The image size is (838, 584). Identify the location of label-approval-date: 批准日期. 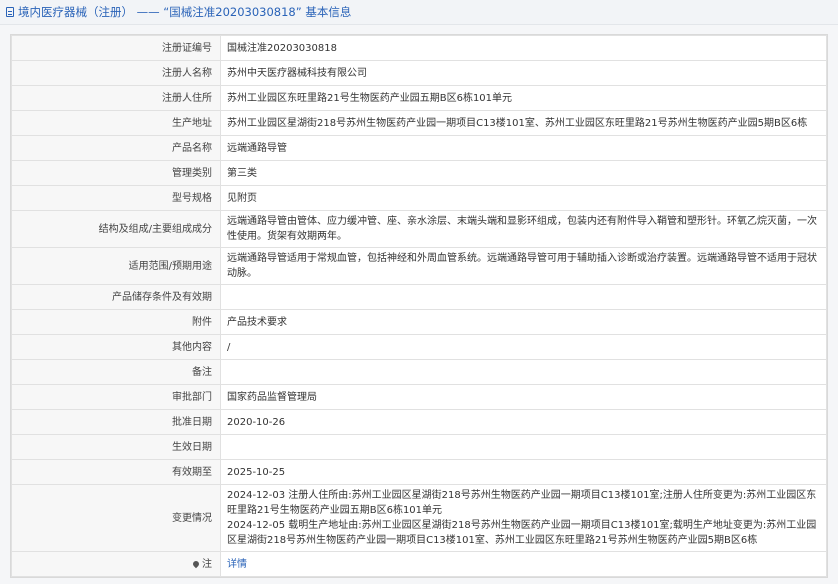
(116, 422).